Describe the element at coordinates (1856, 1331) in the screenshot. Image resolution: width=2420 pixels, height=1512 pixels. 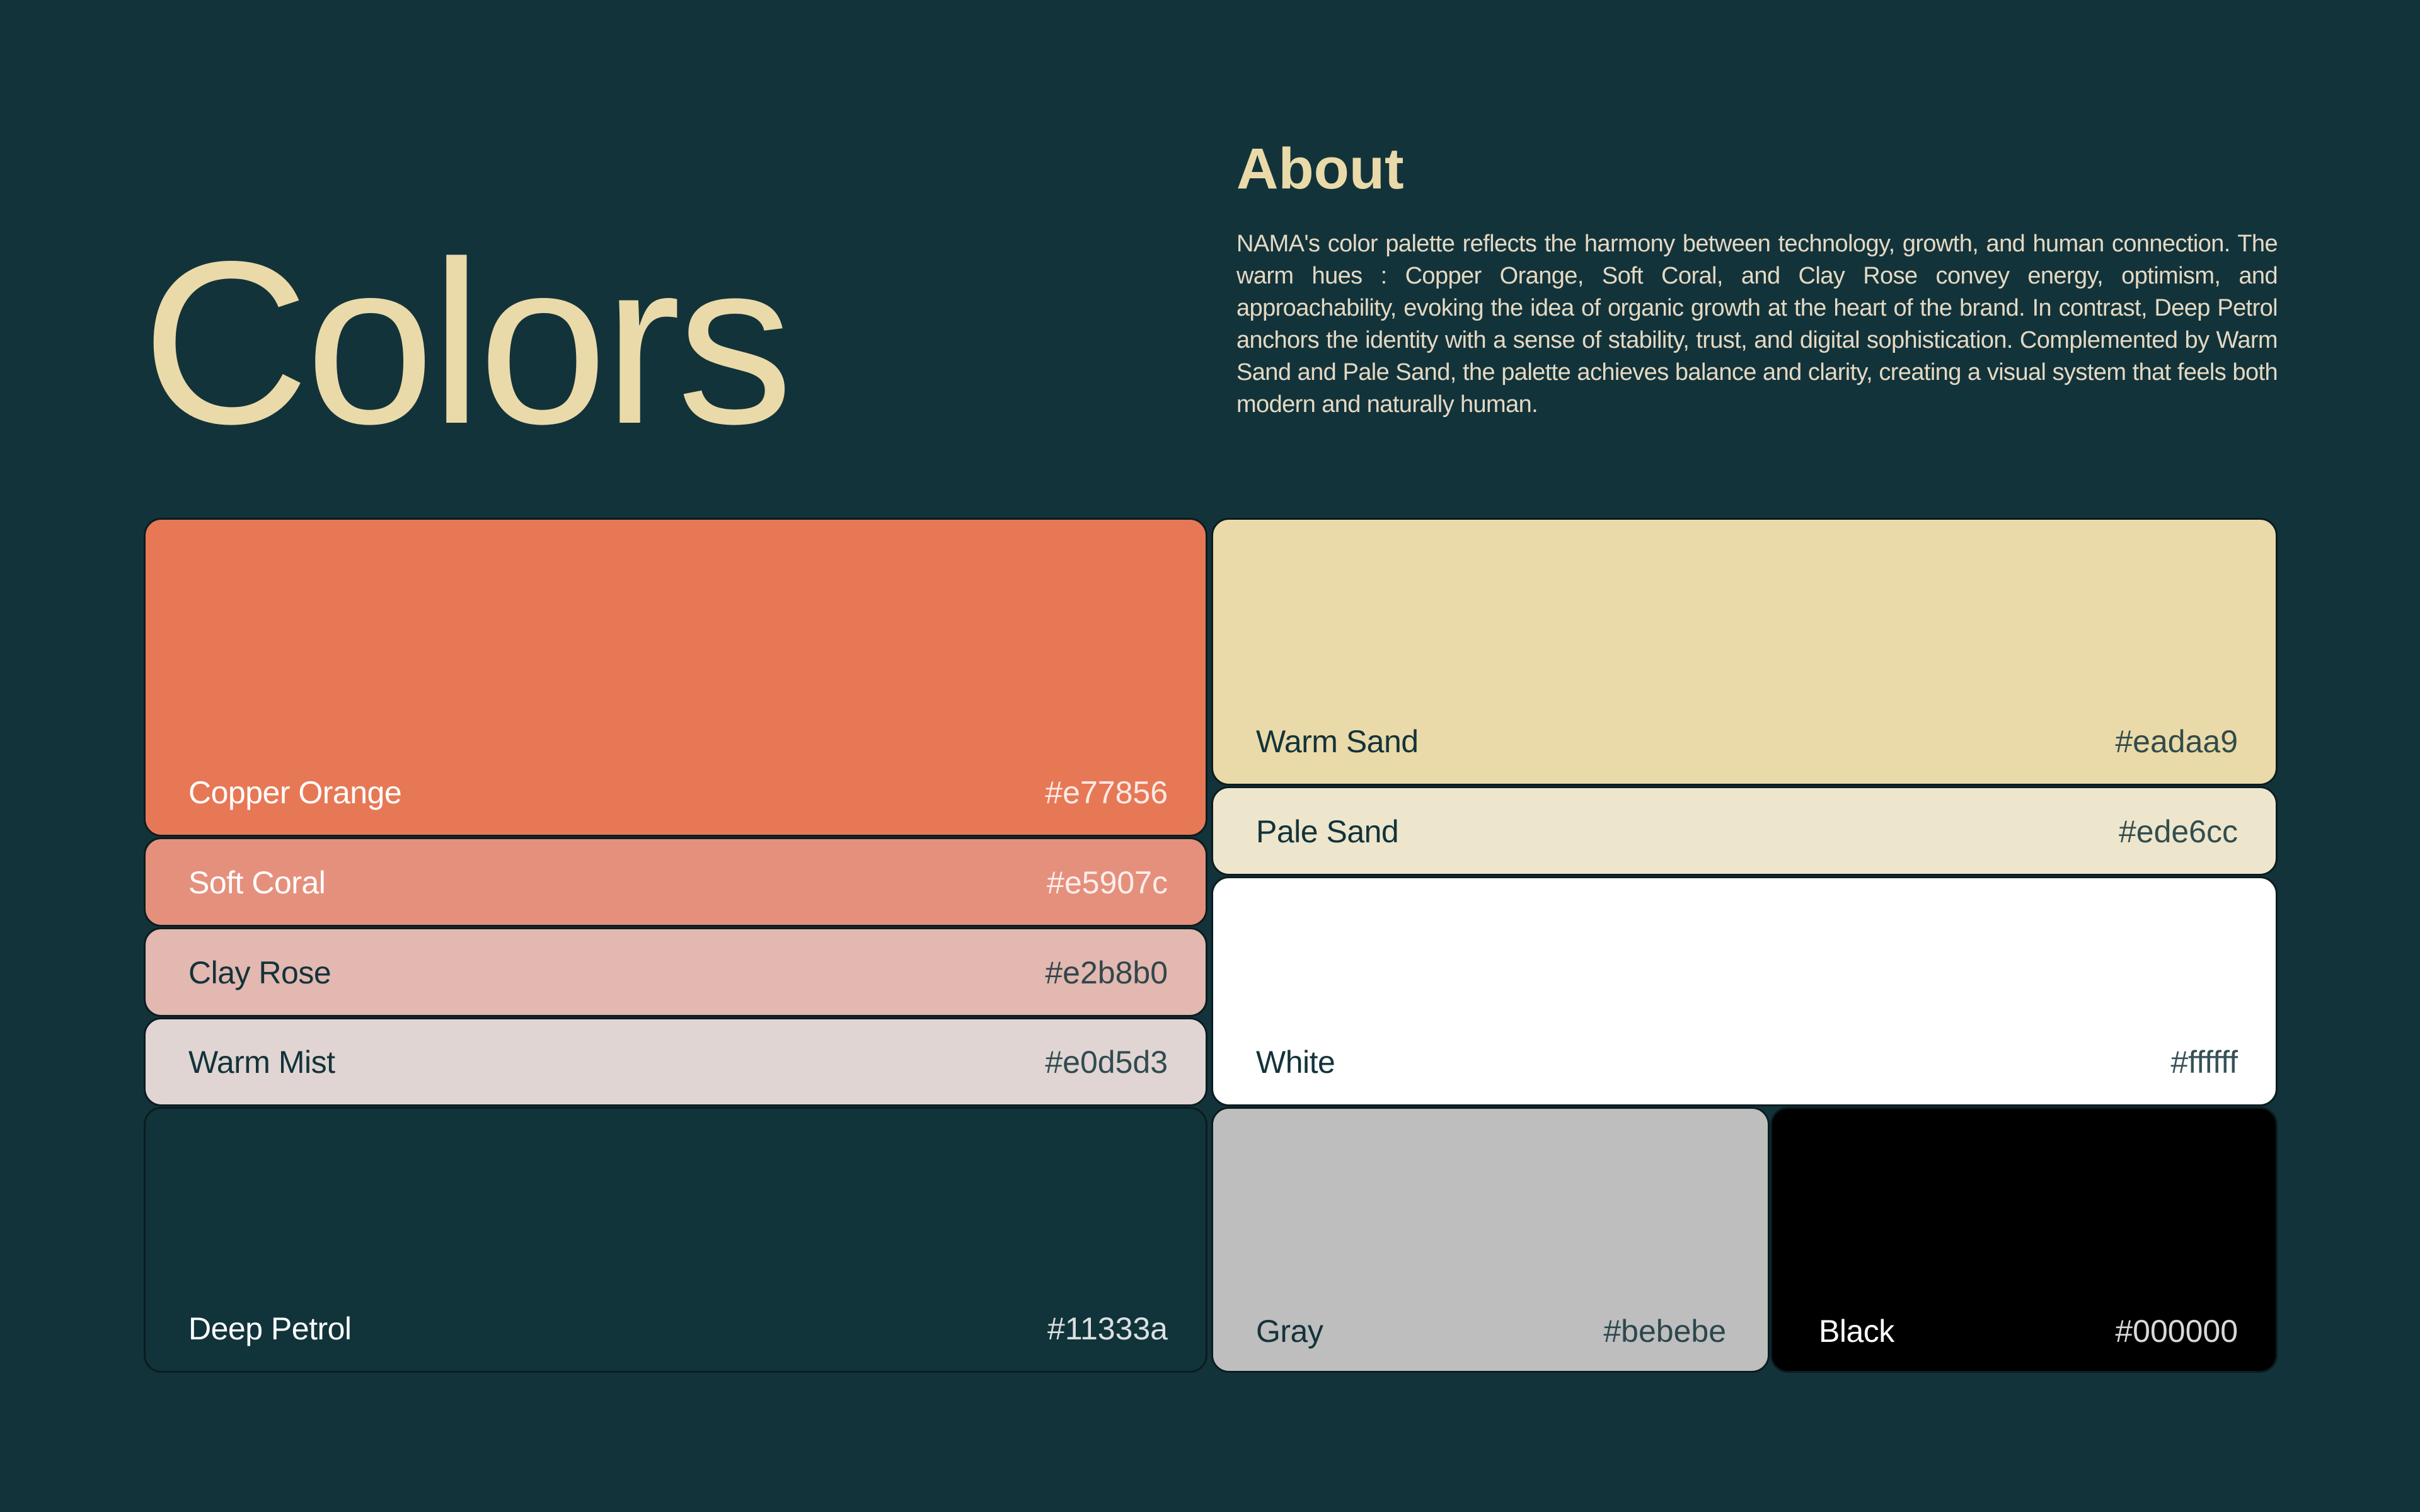
I see `swatch-name: Black` at that location.